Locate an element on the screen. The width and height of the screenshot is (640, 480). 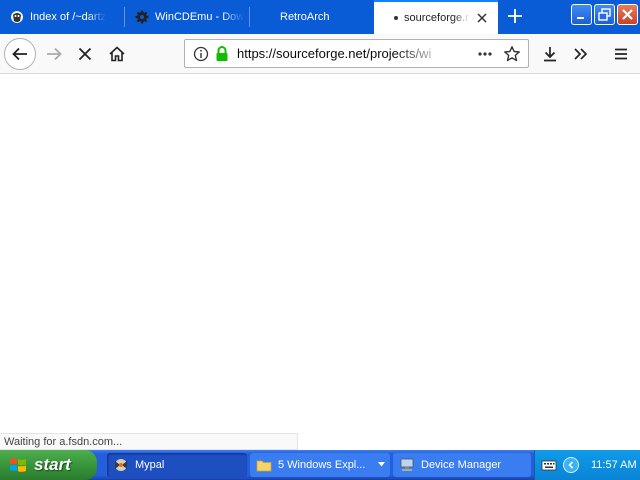
hamburger-icon is located at coordinates (621, 54).